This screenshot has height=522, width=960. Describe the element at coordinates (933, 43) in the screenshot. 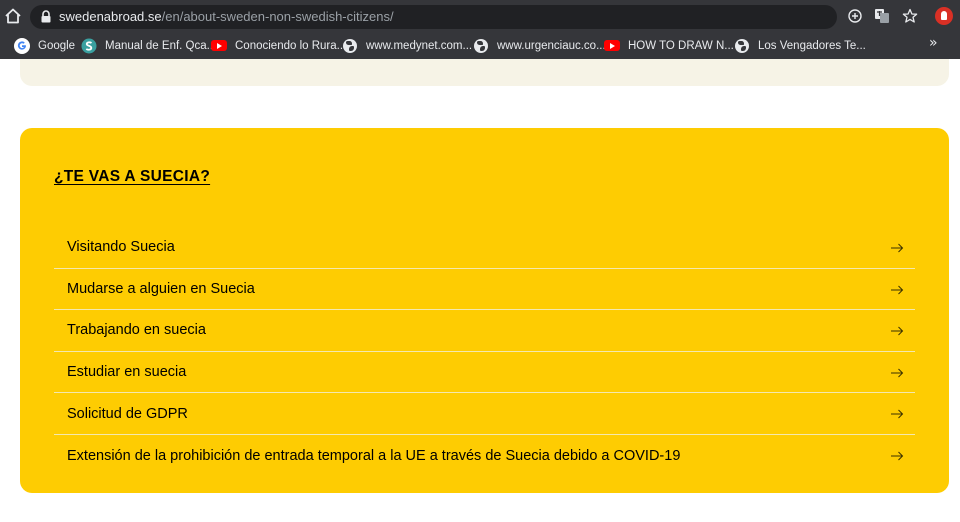

I see `more-bookmarks-button: »` at that location.